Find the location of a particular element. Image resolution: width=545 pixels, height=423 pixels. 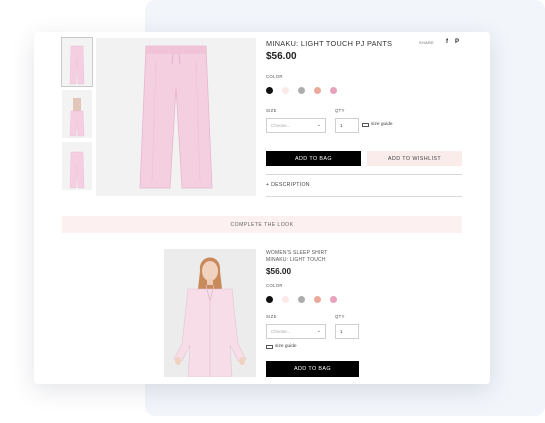

quantity-input: 1 is located at coordinates (347, 125).